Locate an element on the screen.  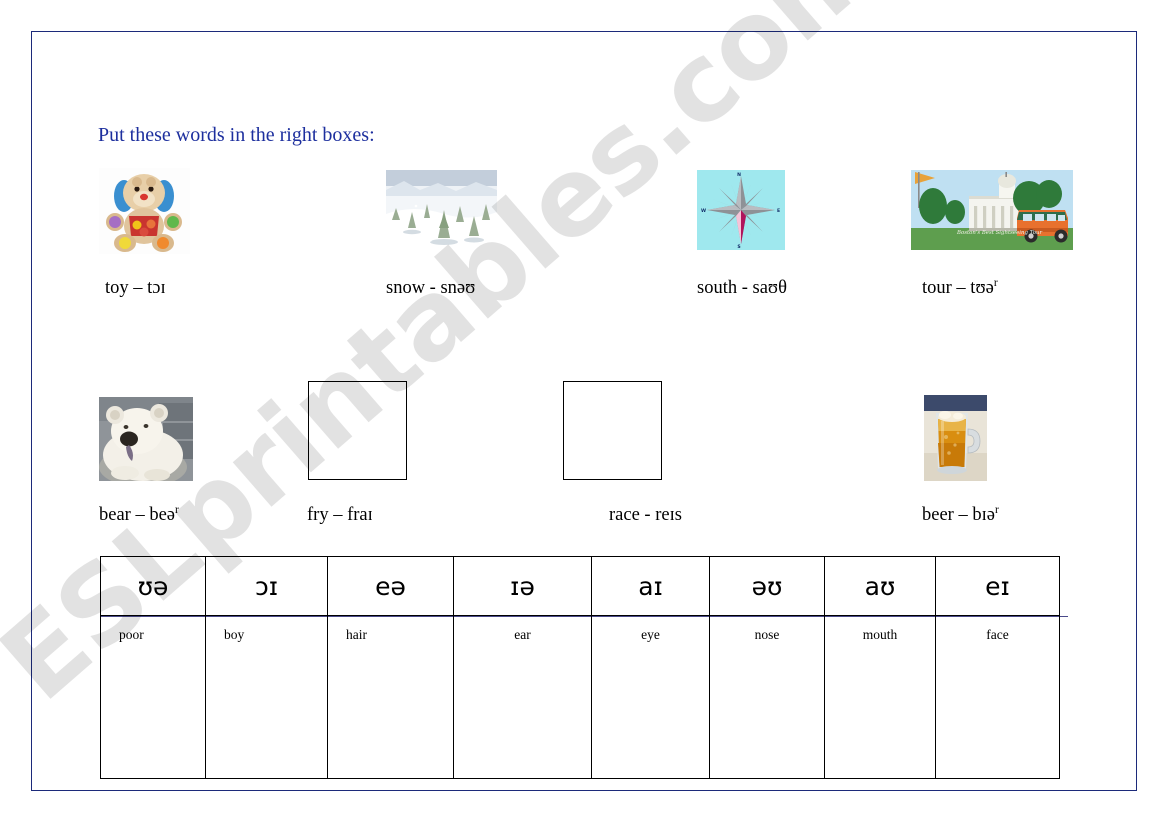
word-label-beer-sup: r is located at coordinates (996, 509).